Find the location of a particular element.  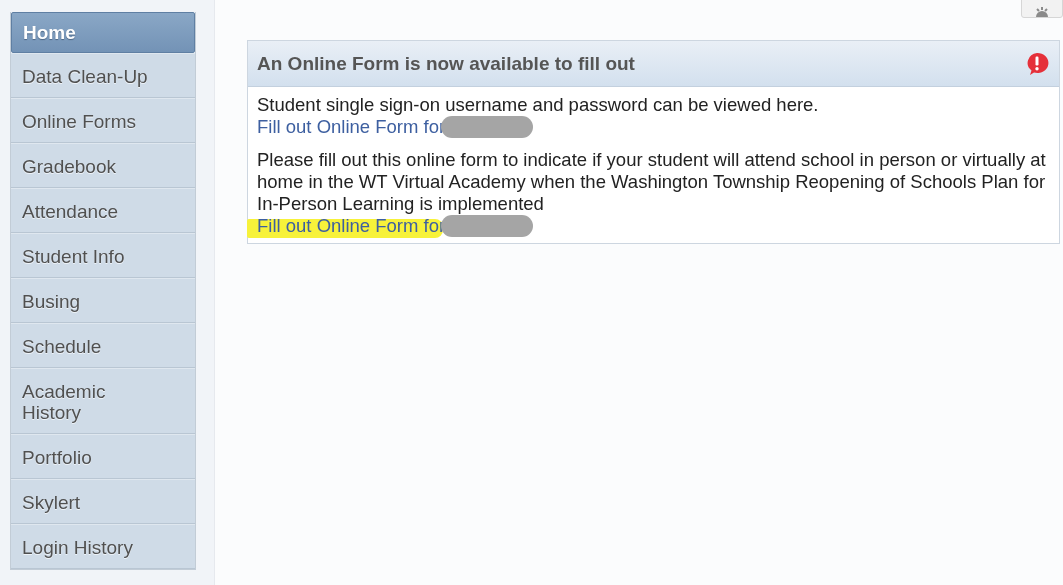

settings-button is located at coordinates (1042, 9).